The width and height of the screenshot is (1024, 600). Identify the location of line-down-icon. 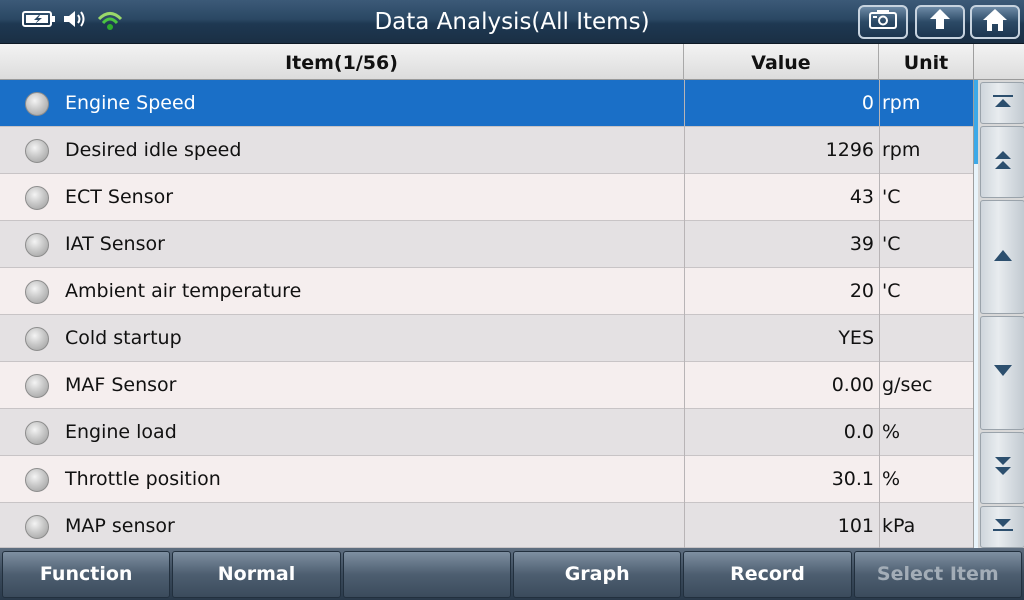
(1003, 373).